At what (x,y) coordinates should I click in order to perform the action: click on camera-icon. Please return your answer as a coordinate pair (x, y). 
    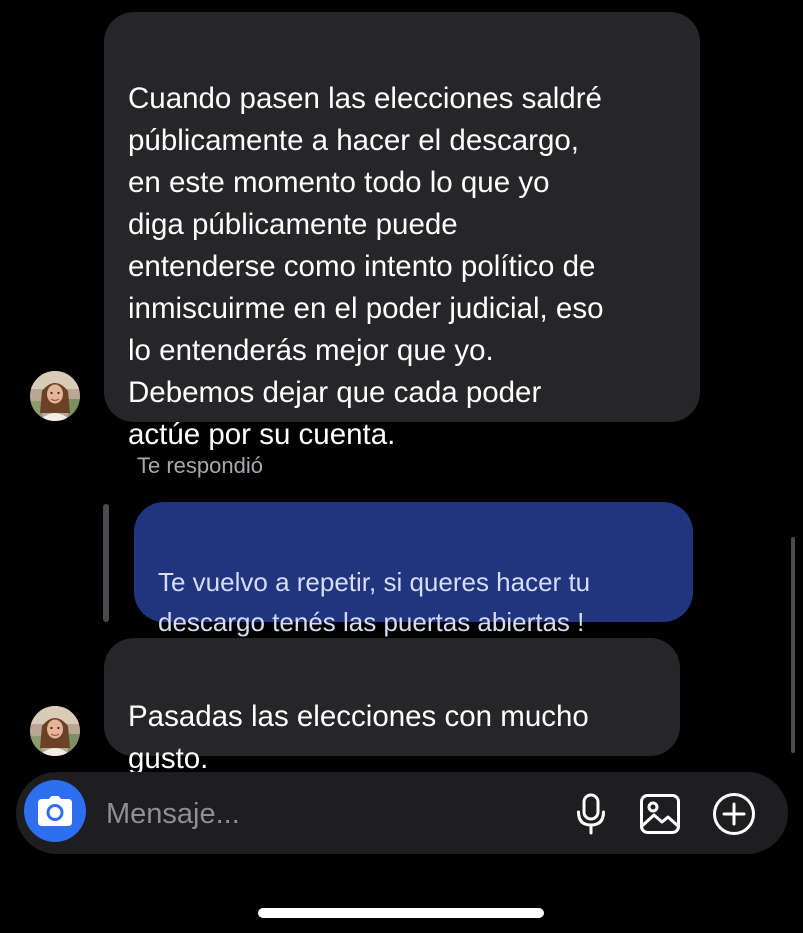
    Looking at the image, I should click on (55, 811).